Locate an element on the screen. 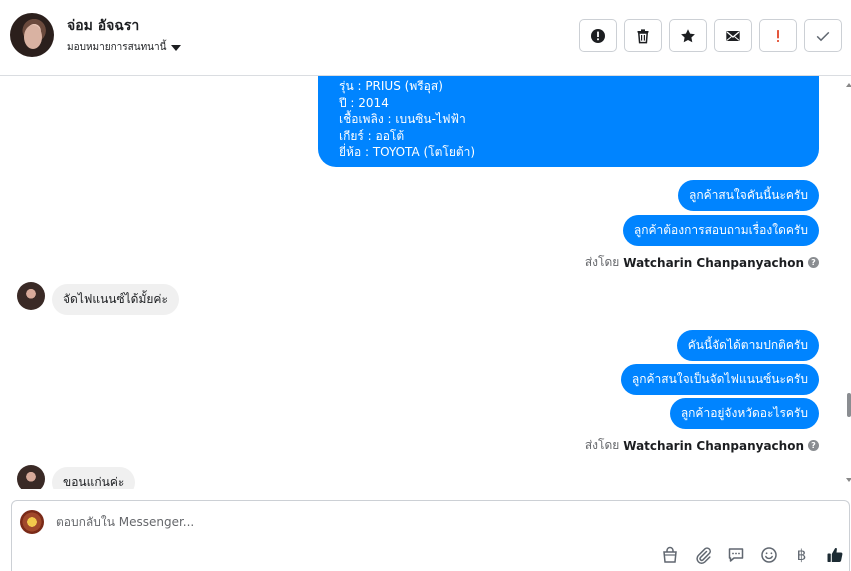 The height and width of the screenshot is (571, 851). scroll-down-arrow-icon is located at coordinates (848, 480).